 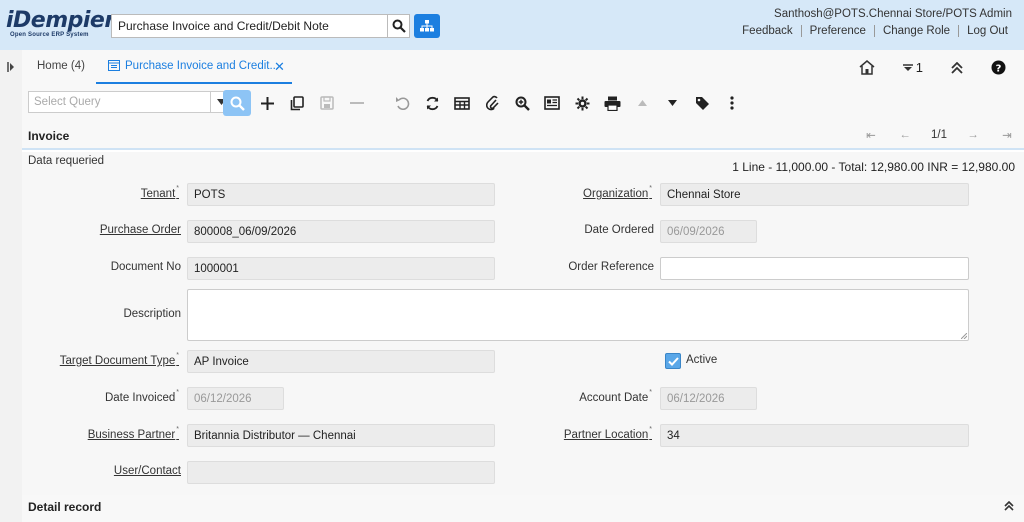 What do you see at coordinates (1007, 135) in the screenshot?
I see `last-record-icon: ⇥` at bounding box center [1007, 135].